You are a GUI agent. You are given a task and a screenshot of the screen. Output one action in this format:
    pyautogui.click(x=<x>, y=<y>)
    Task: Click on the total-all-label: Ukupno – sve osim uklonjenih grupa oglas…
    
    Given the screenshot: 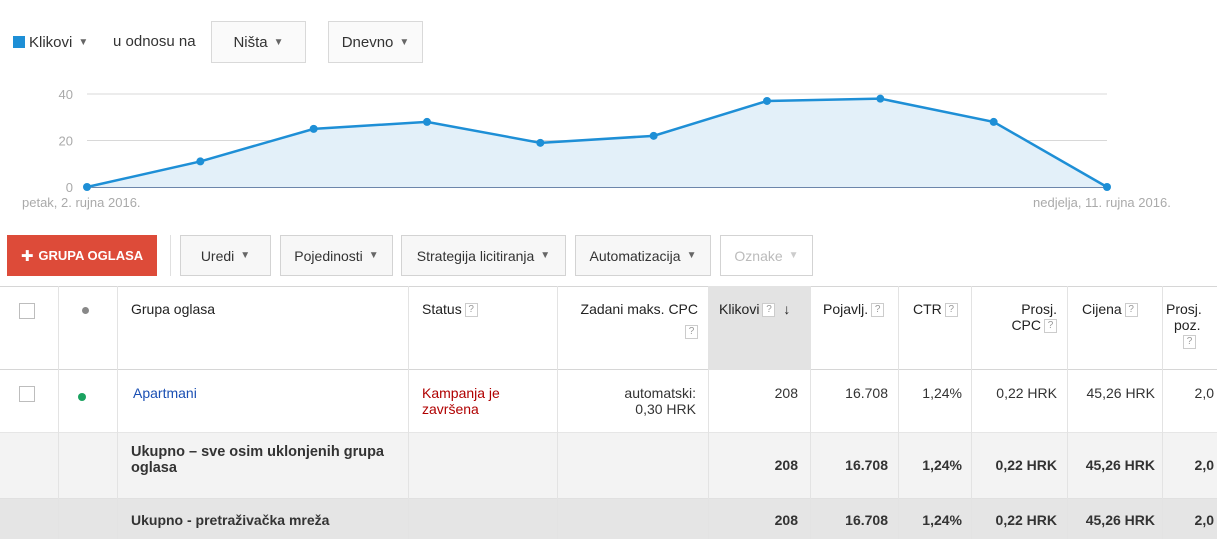 What is the action you would take?
    pyautogui.click(x=266, y=460)
    